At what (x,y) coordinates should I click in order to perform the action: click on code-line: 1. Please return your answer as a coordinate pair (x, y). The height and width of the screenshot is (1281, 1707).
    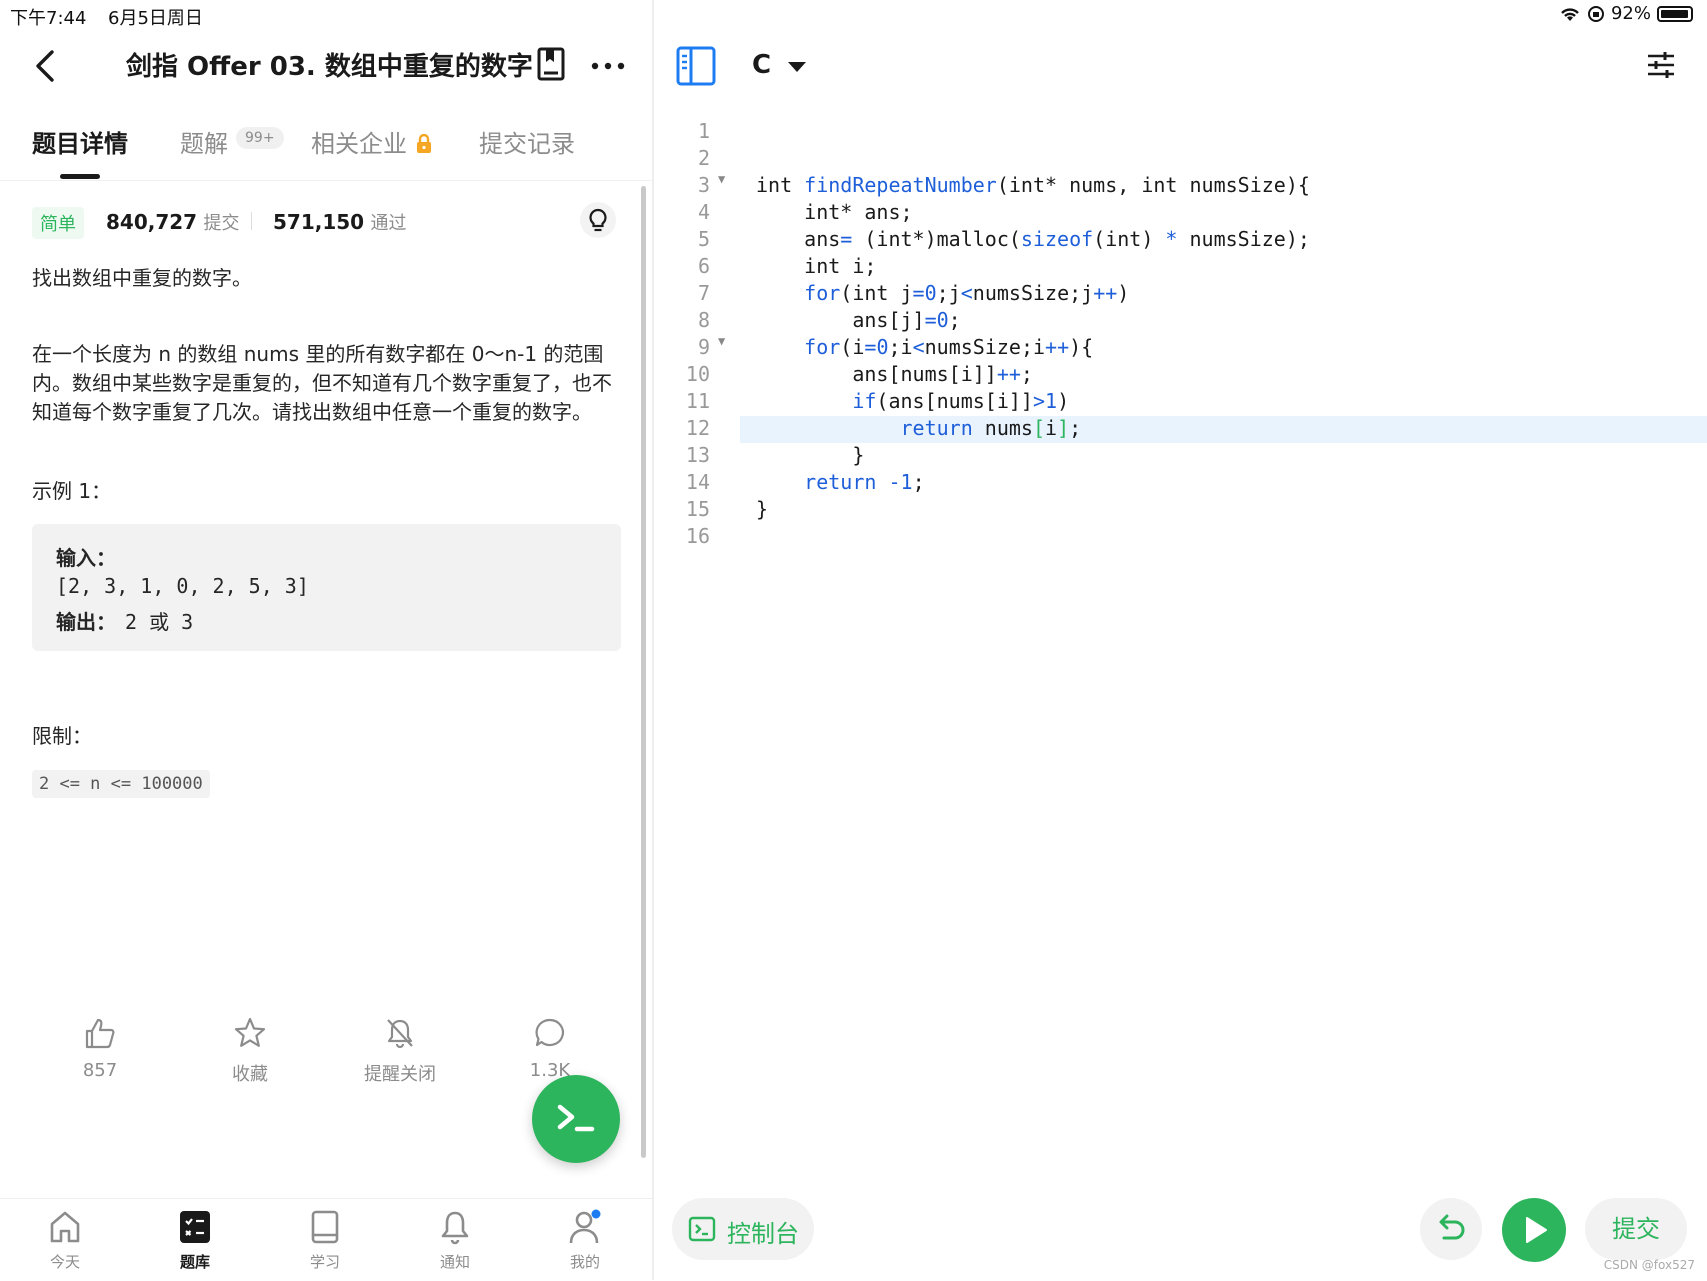
    Looking at the image, I should click on (1180, 132).